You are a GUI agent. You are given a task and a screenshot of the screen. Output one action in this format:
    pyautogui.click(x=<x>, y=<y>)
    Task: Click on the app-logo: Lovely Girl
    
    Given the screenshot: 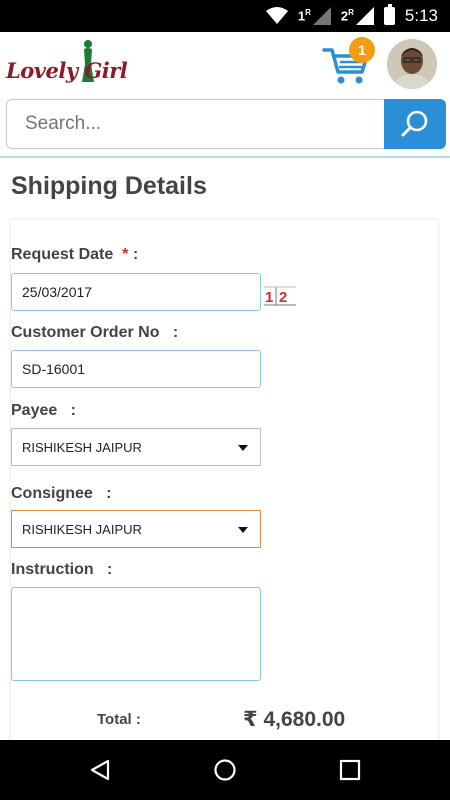 What is the action you would take?
    pyautogui.click(x=76, y=64)
    